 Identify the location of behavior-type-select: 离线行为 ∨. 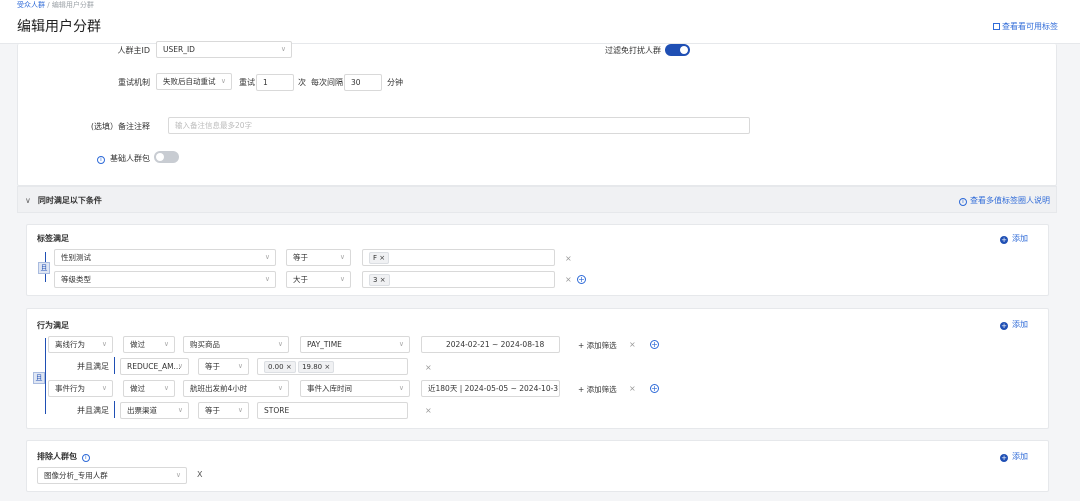
(80, 344).